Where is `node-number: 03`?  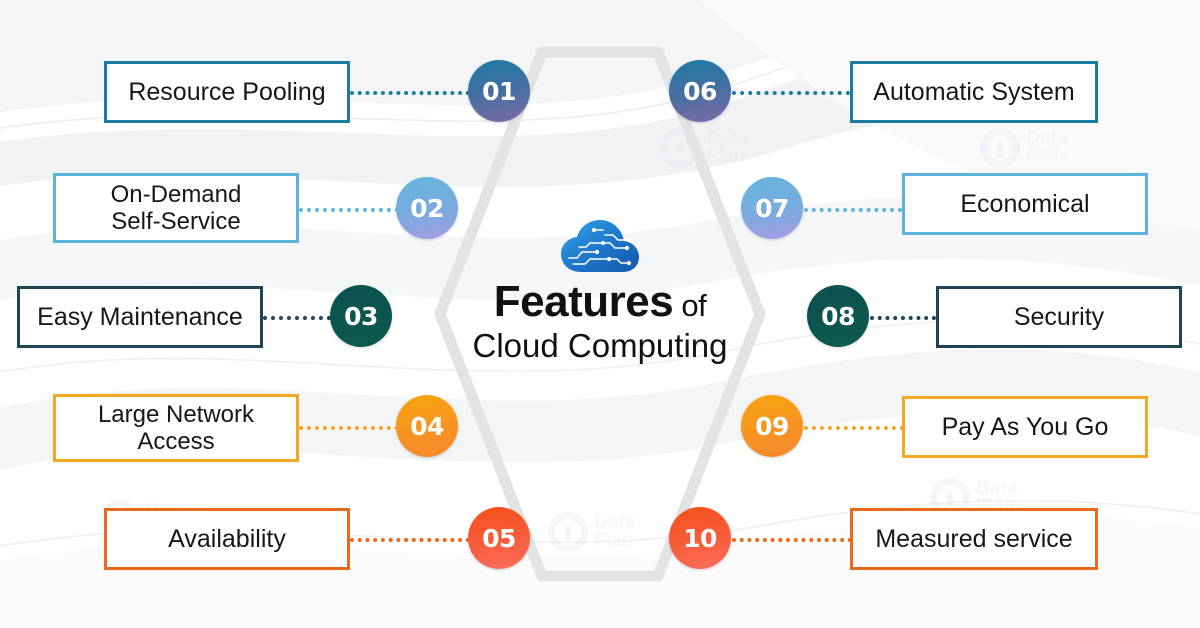 node-number: 03 is located at coordinates (361, 316).